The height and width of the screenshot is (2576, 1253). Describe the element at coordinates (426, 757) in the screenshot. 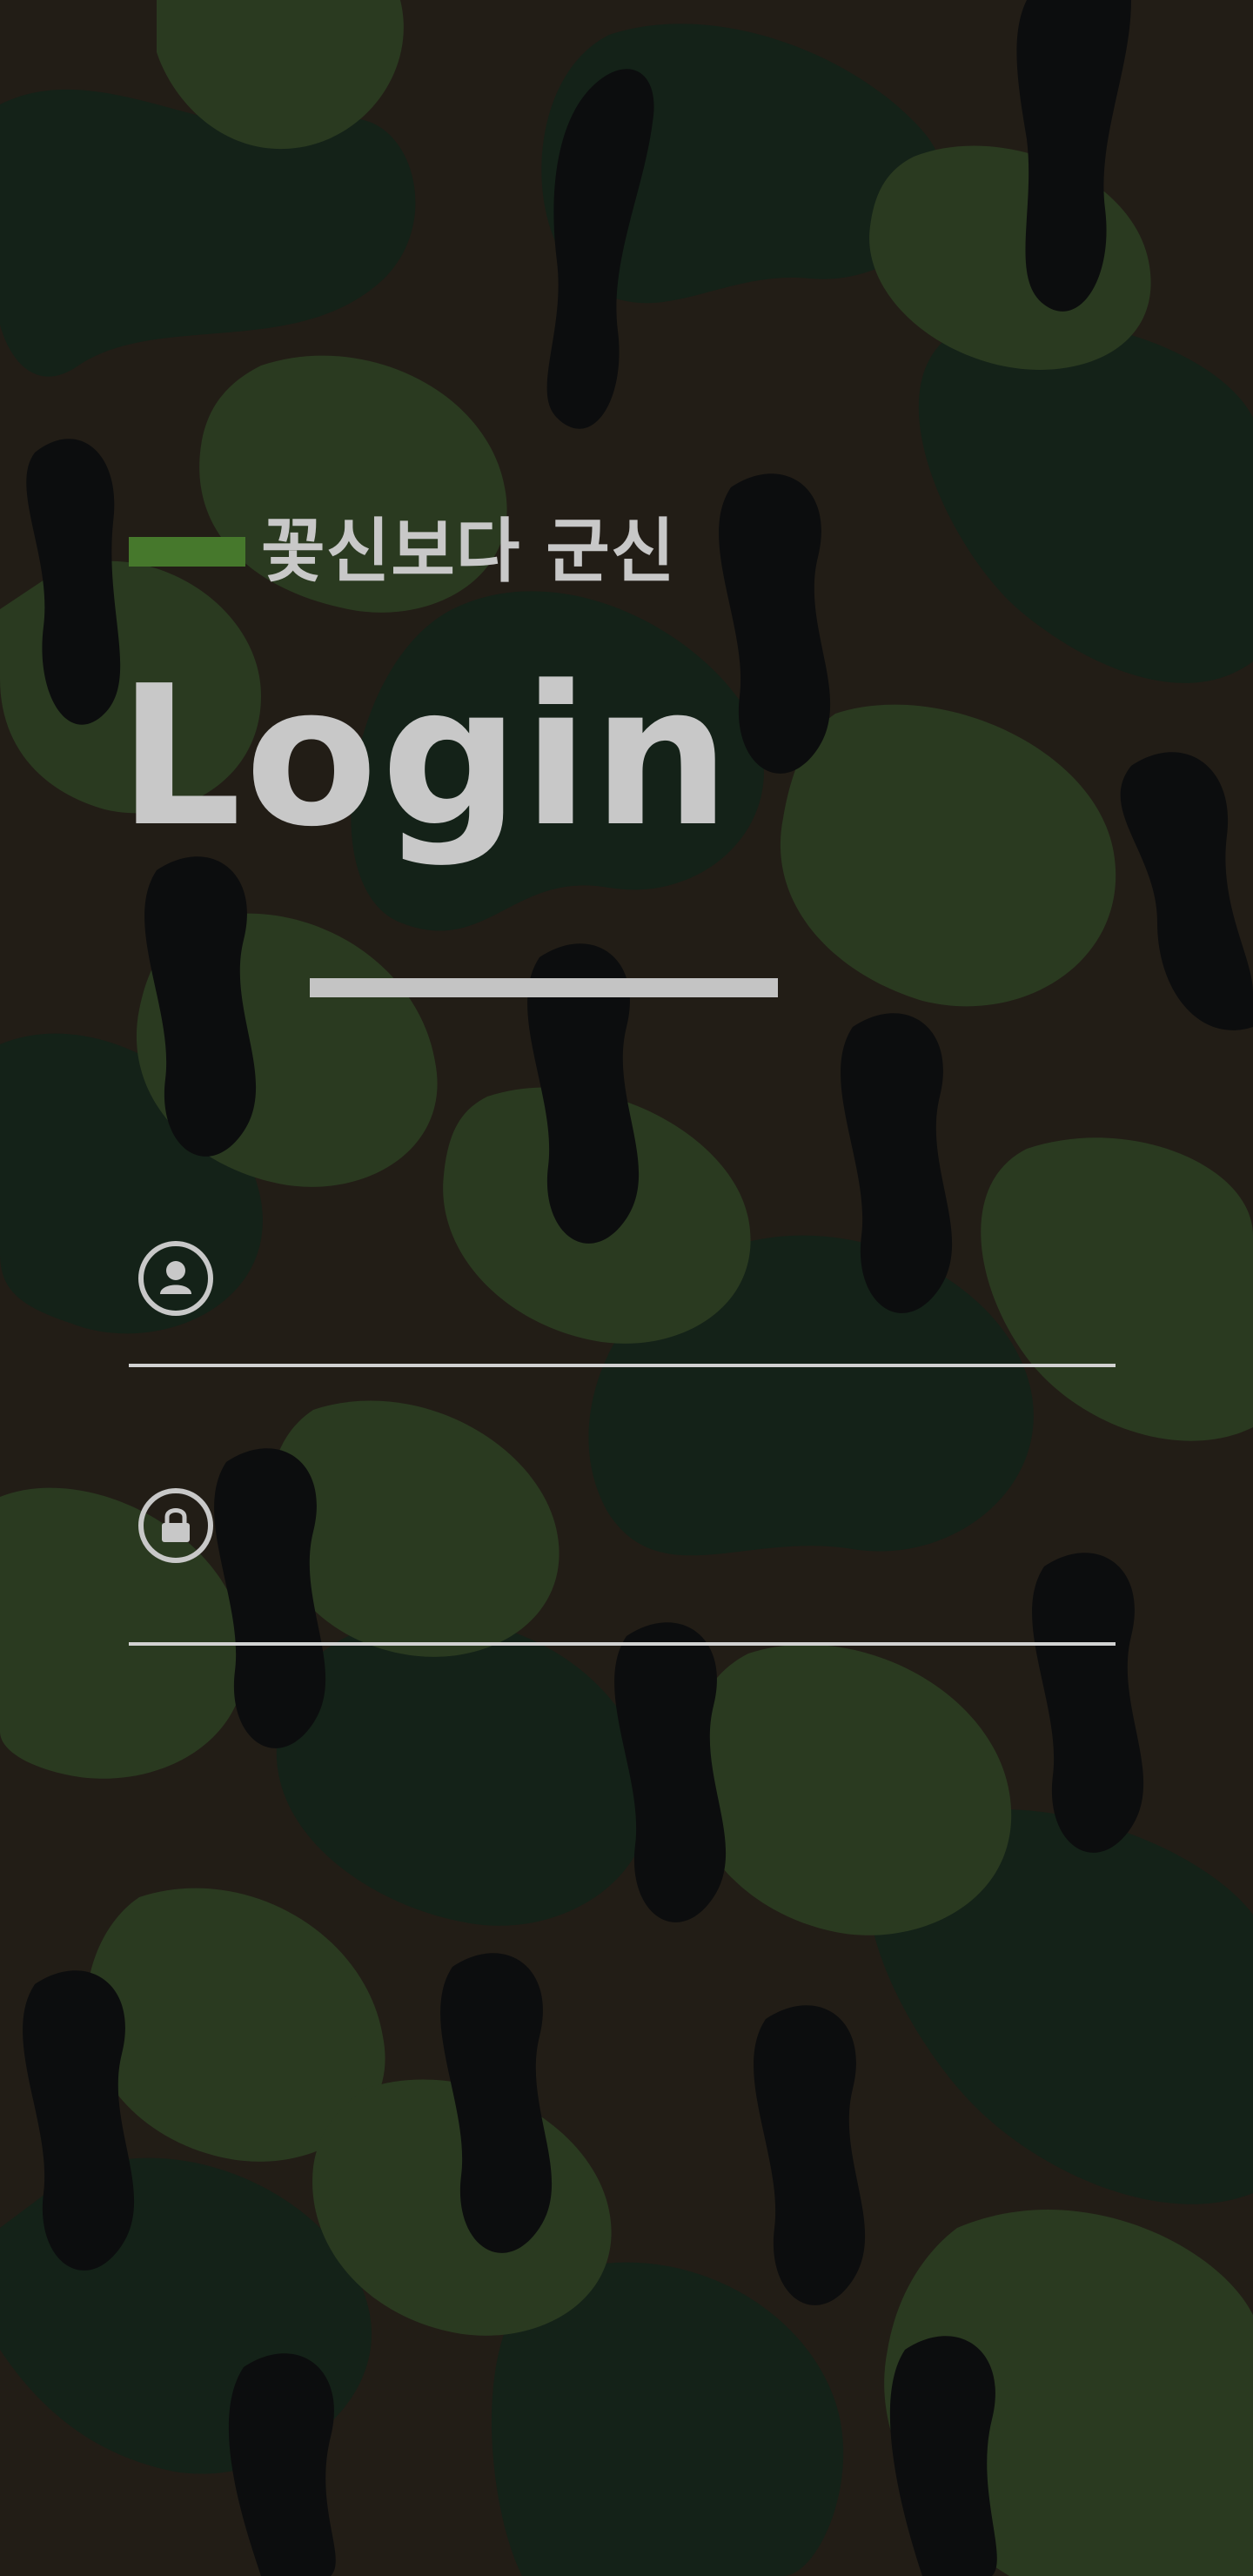

I see `page-title: Login` at that location.